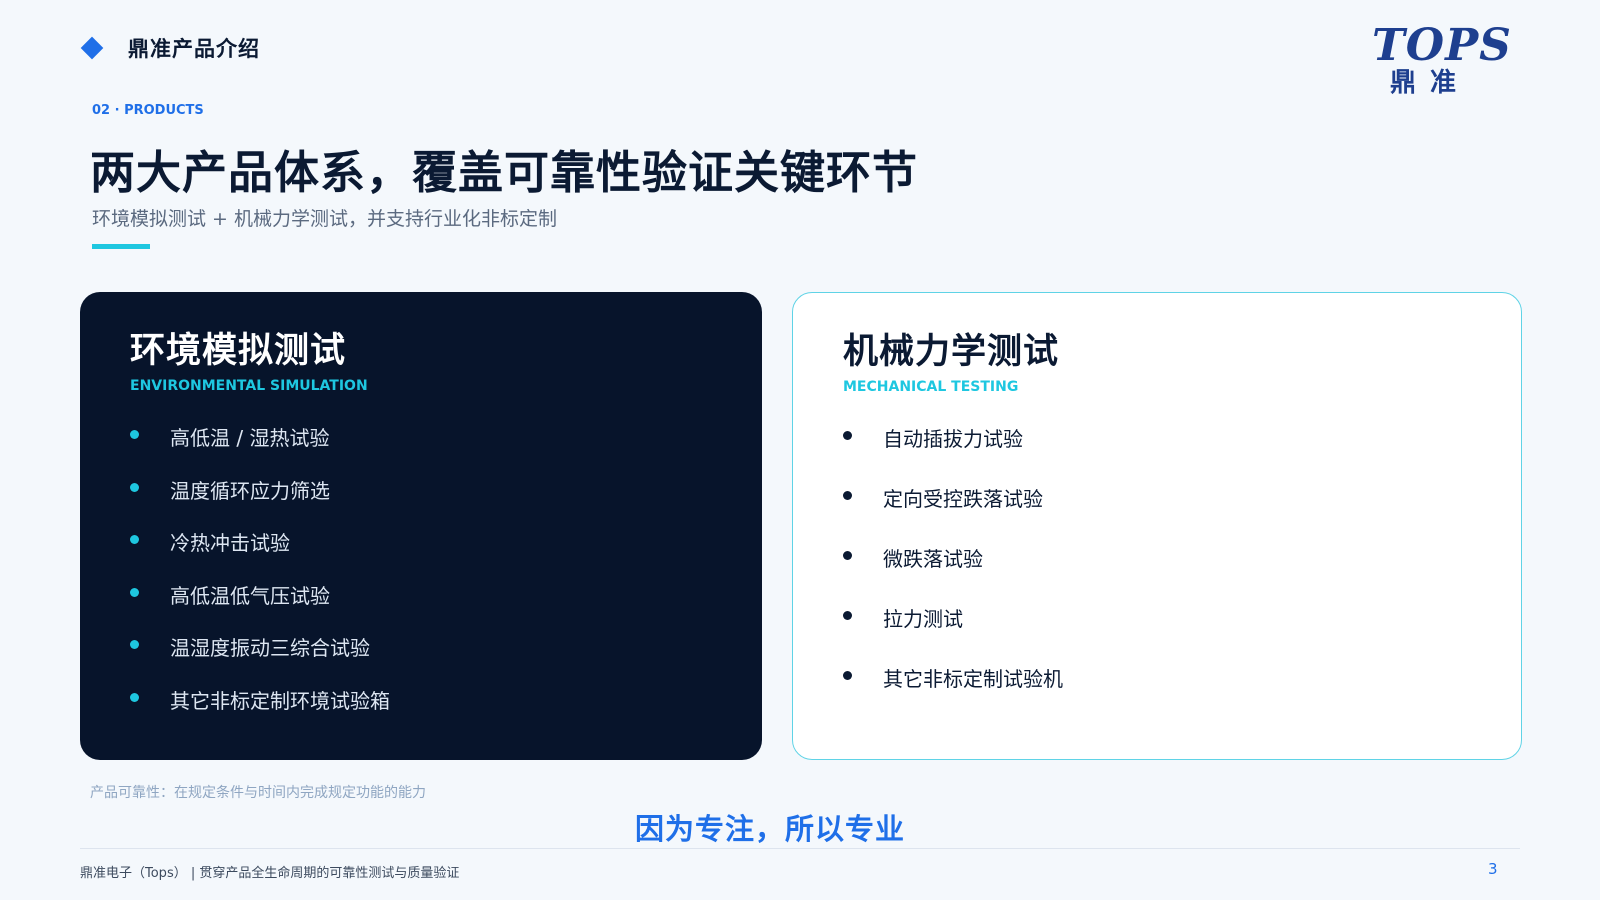  I want to click on logo-wordmark: TOPS, so click(1442, 45).